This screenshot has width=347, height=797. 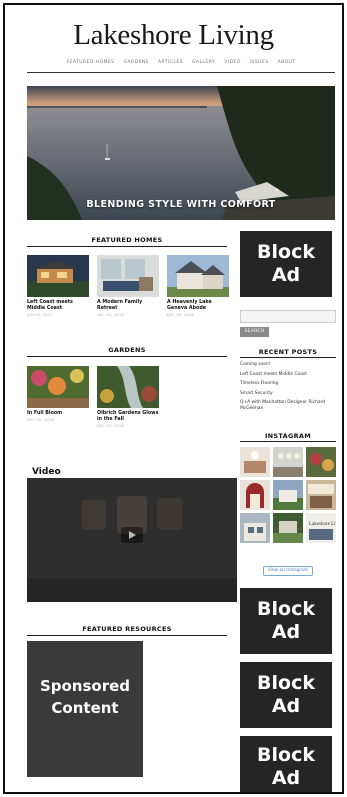 I want to click on block-ad-lower: Block Ad, so click(x=286, y=695).